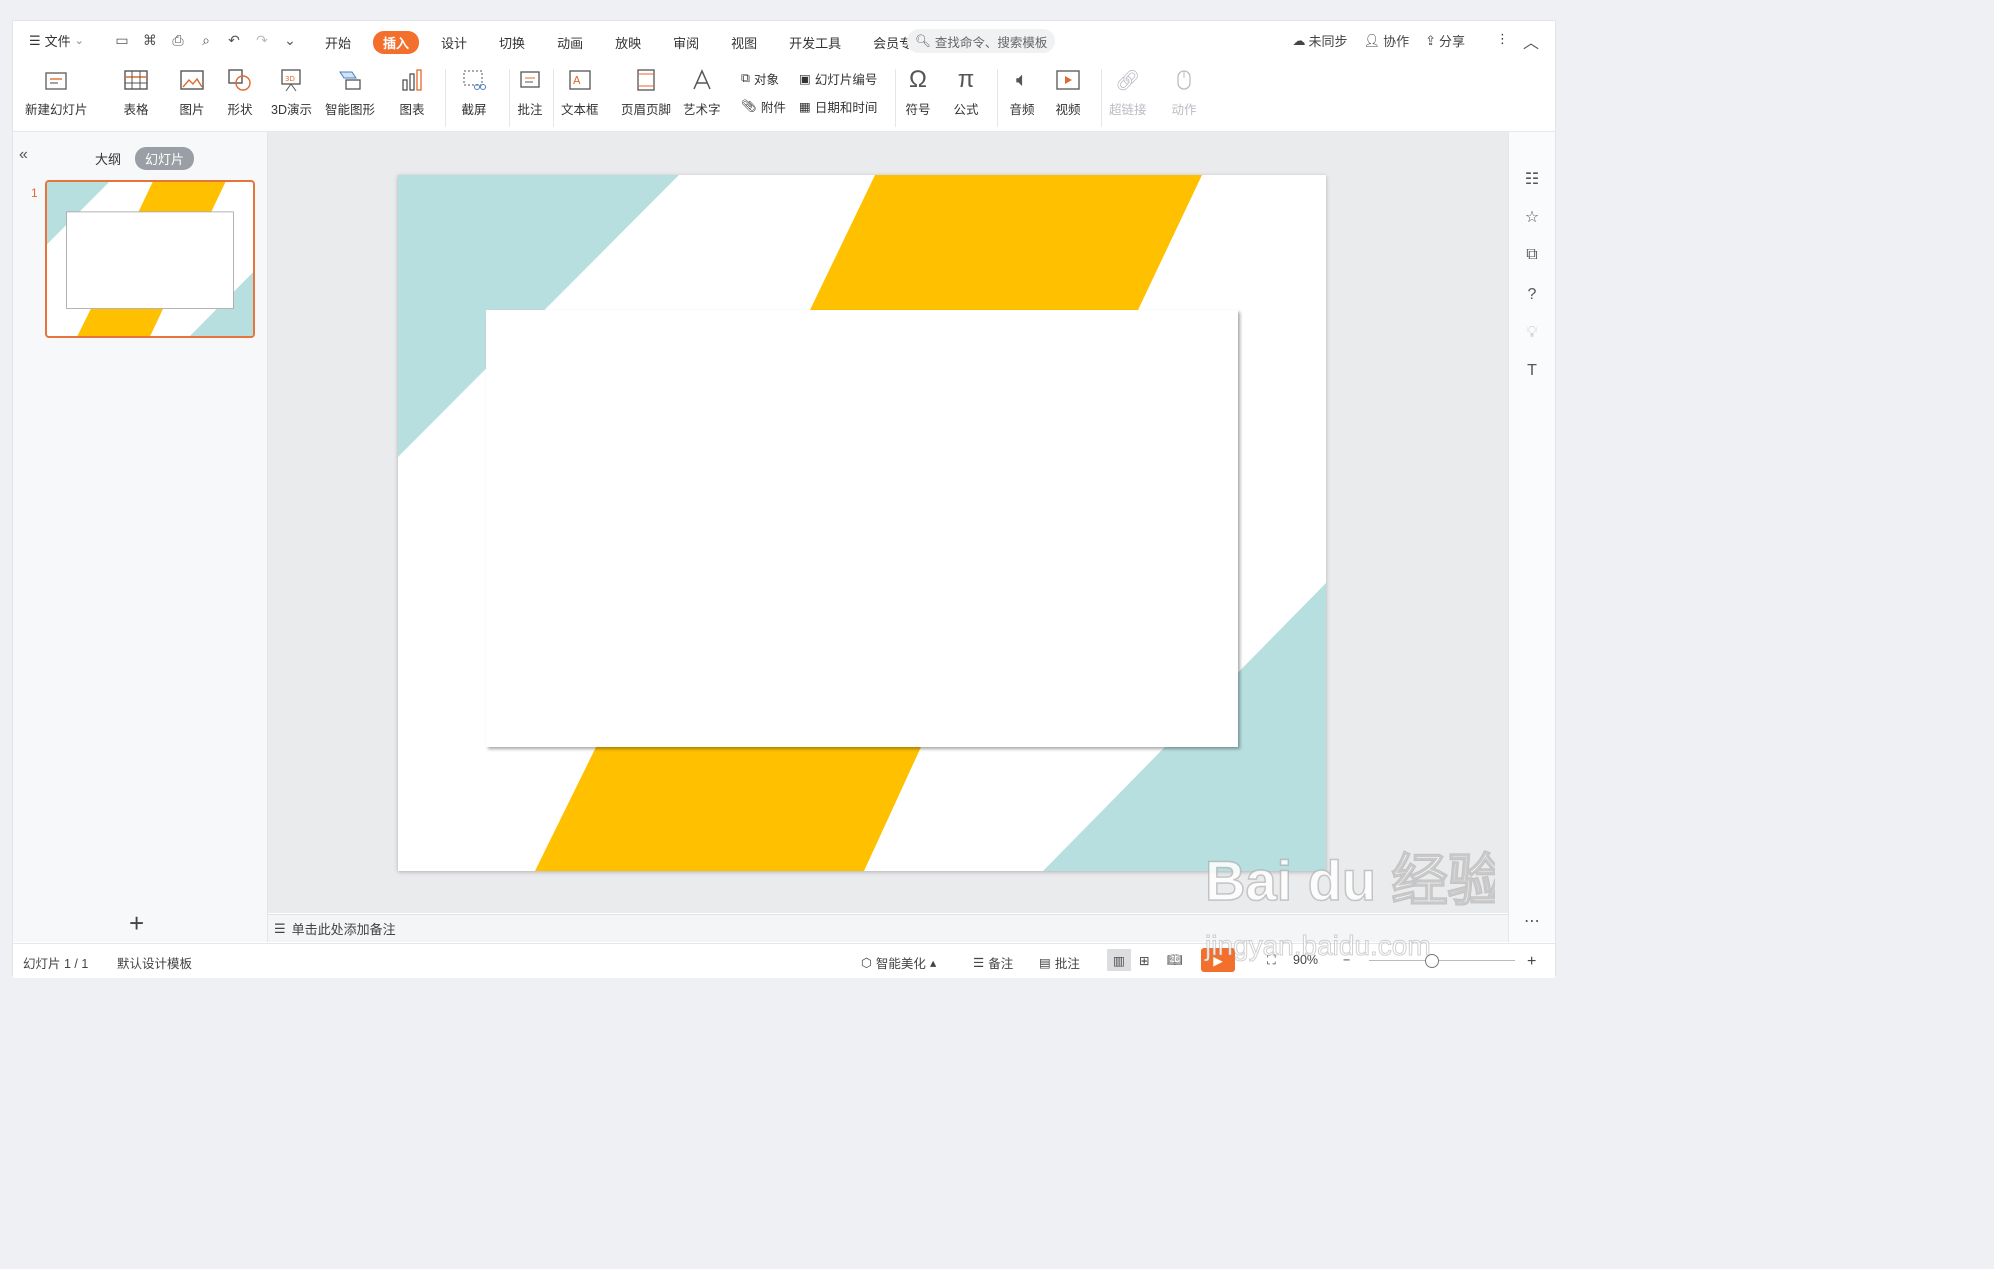  I want to click on play-icon: ▶, so click(1218, 960).